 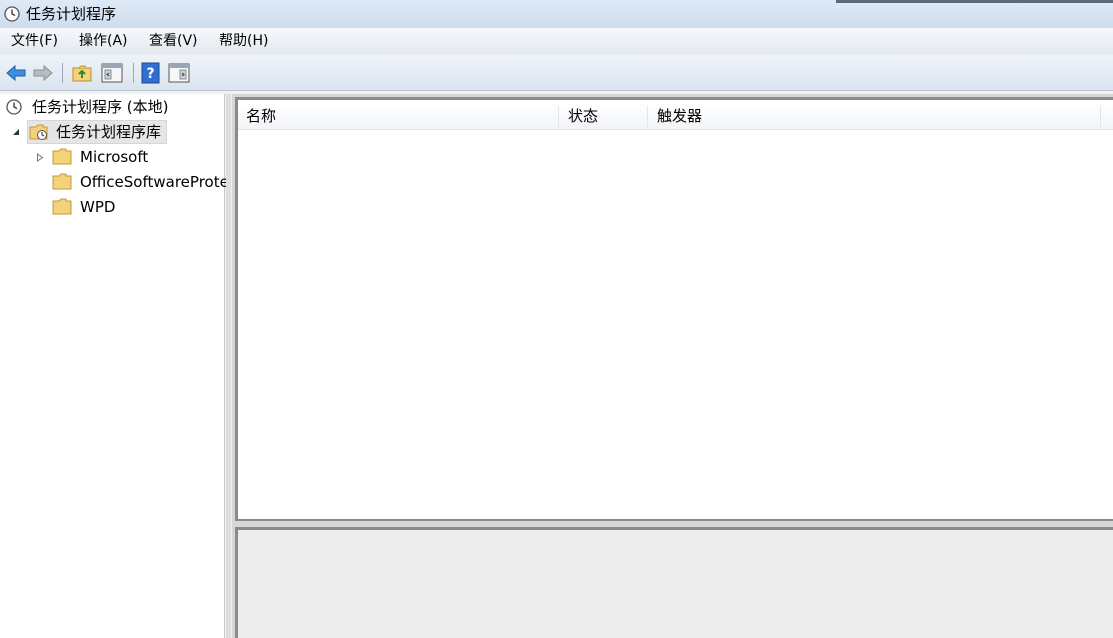 I want to click on pane-splitter, so click(x=228, y=366).